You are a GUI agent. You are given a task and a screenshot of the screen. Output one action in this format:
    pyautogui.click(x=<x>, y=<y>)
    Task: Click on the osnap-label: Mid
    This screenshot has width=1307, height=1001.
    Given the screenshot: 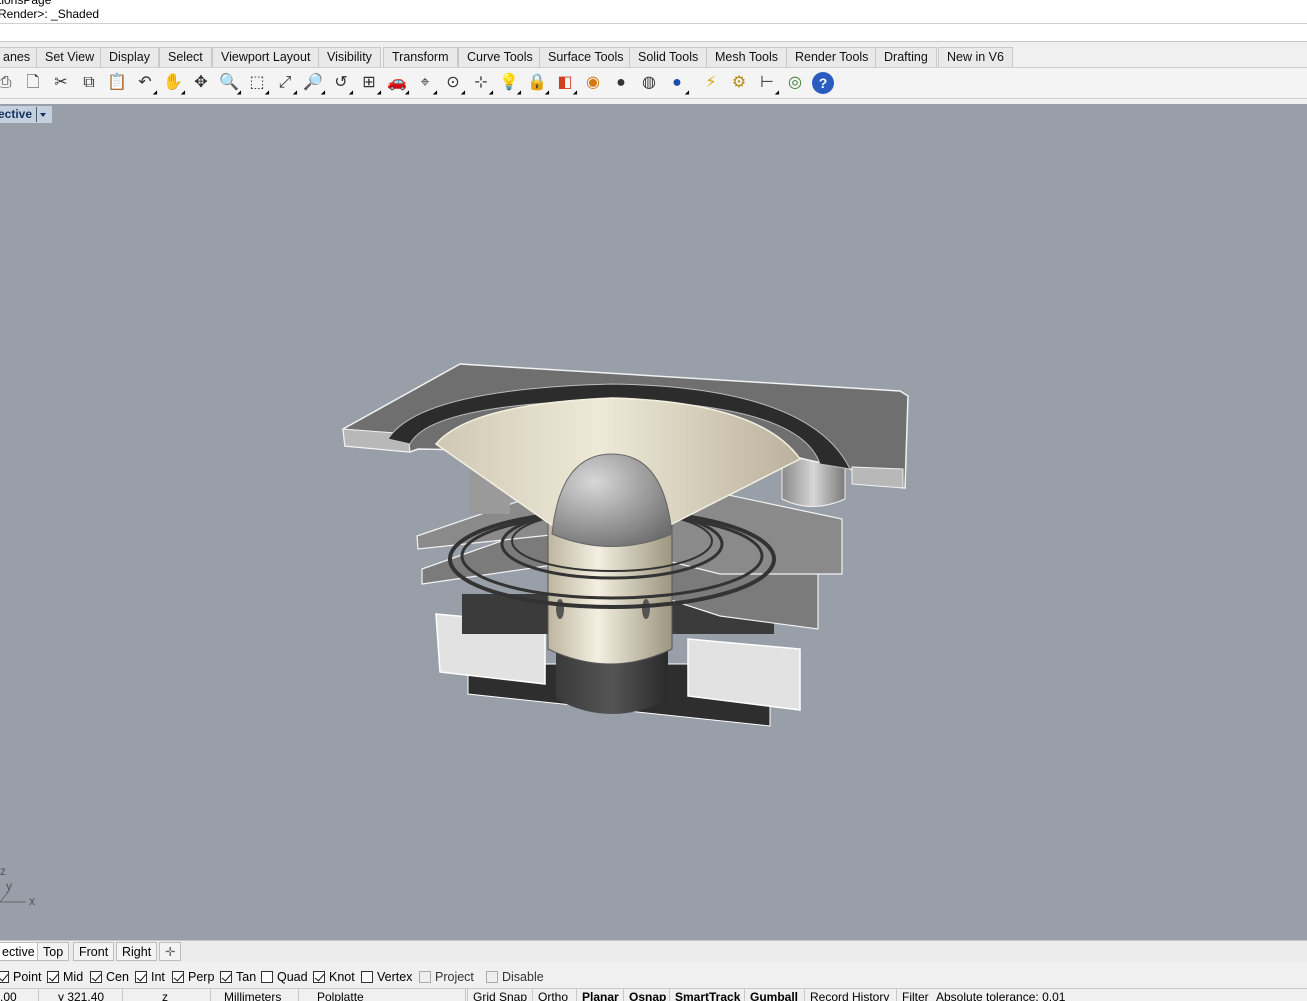 What is the action you would take?
    pyautogui.click(x=73, y=976)
    